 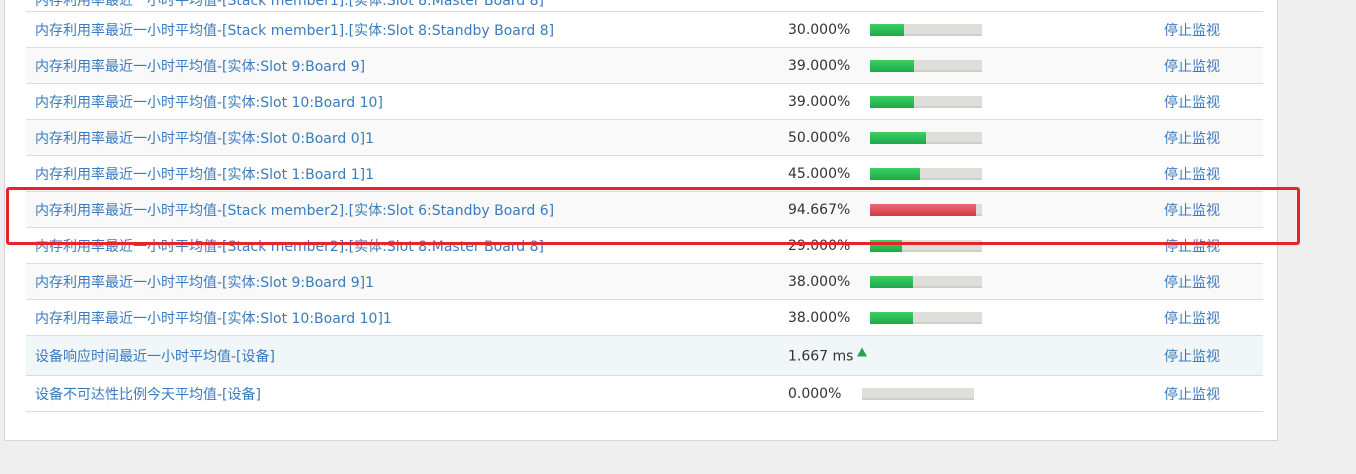 What do you see at coordinates (862, 351) in the screenshot?
I see `triangle-up-icon` at bounding box center [862, 351].